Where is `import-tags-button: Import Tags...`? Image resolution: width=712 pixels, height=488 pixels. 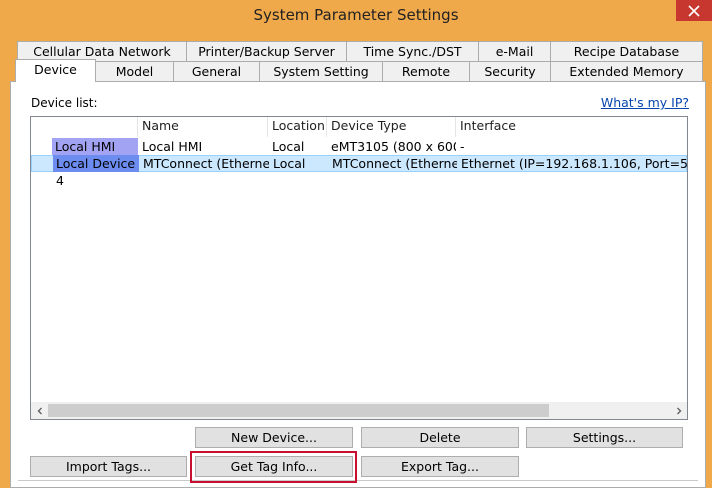
import-tags-button: Import Tags... is located at coordinates (108, 466).